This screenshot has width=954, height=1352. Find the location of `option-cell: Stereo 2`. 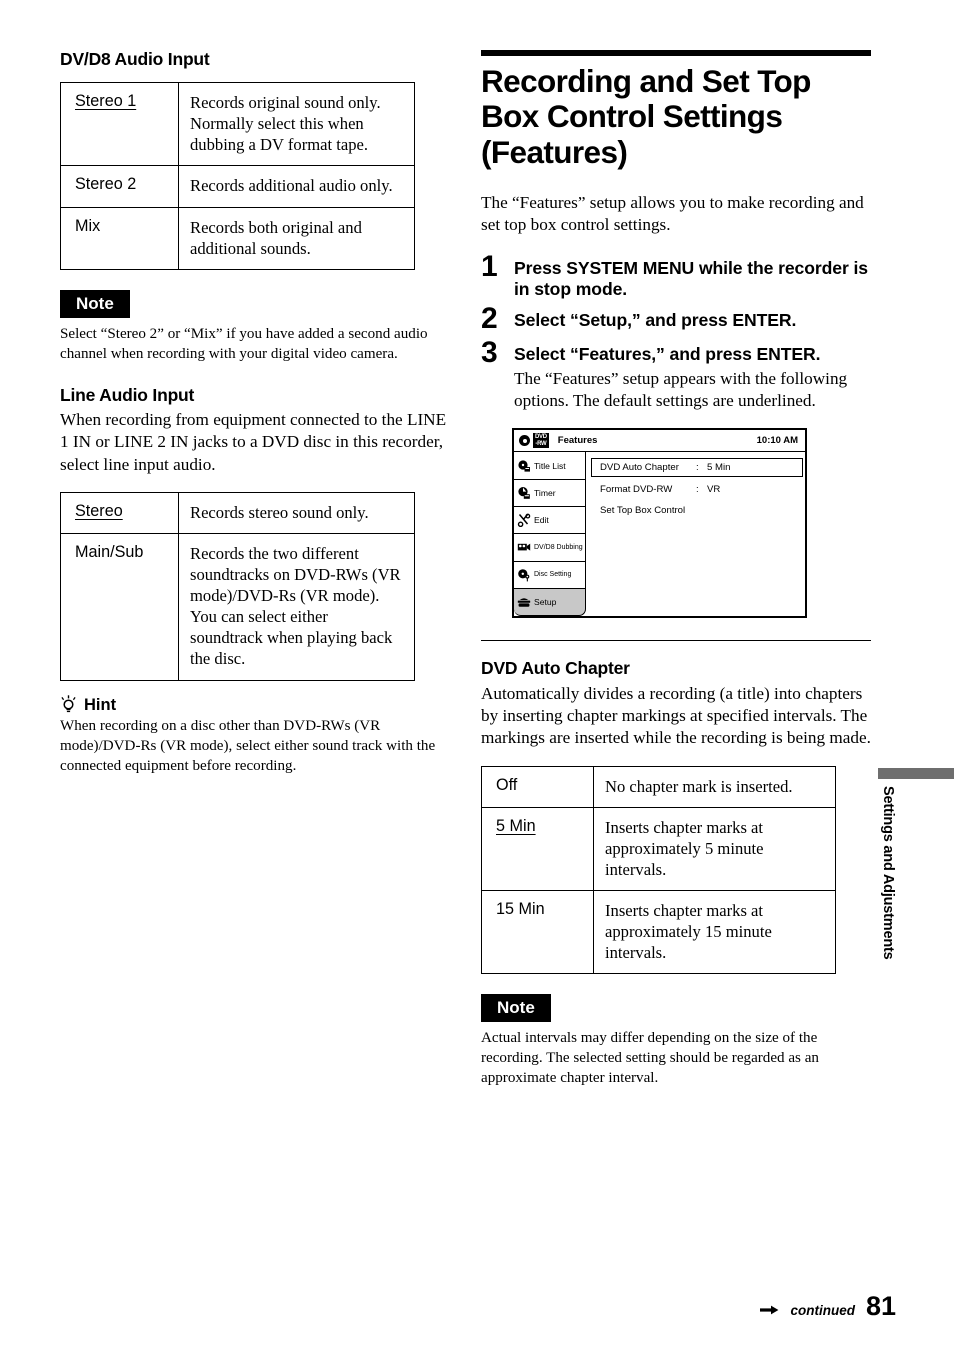

option-cell: Stereo 2 is located at coordinates (119, 186).